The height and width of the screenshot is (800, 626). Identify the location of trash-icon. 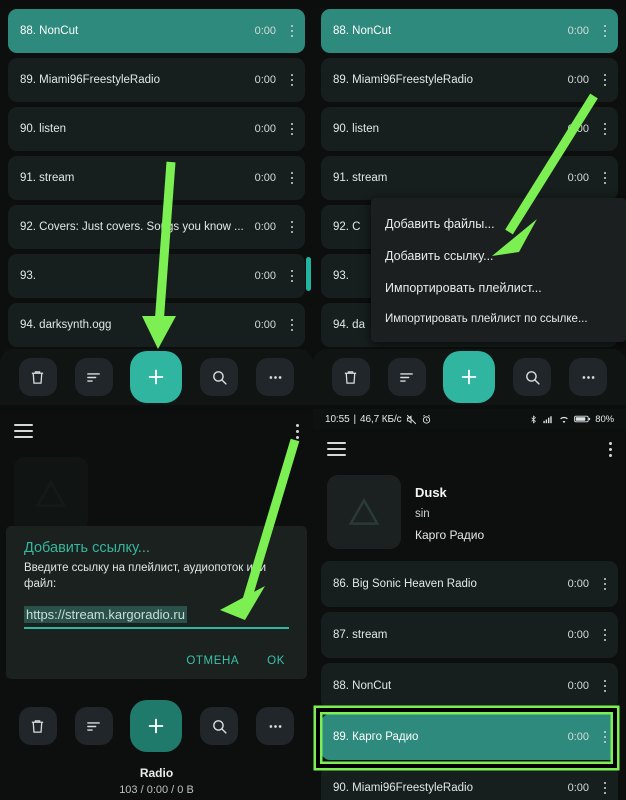
(351, 377).